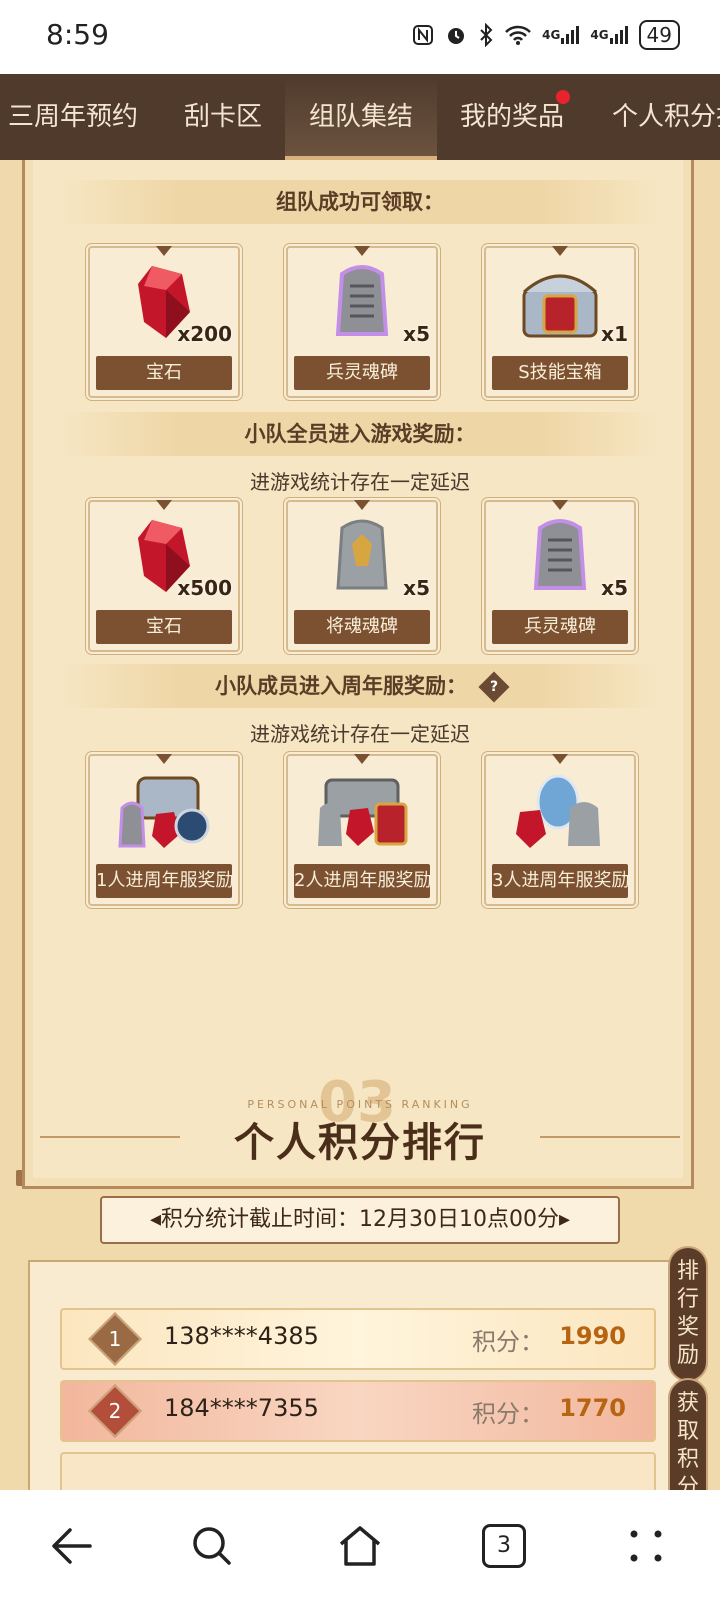 The image size is (720, 1602). Describe the element at coordinates (360, 434) in the screenshot. I see `all-enter-title: 小队全员进入游戏奖励：` at that location.